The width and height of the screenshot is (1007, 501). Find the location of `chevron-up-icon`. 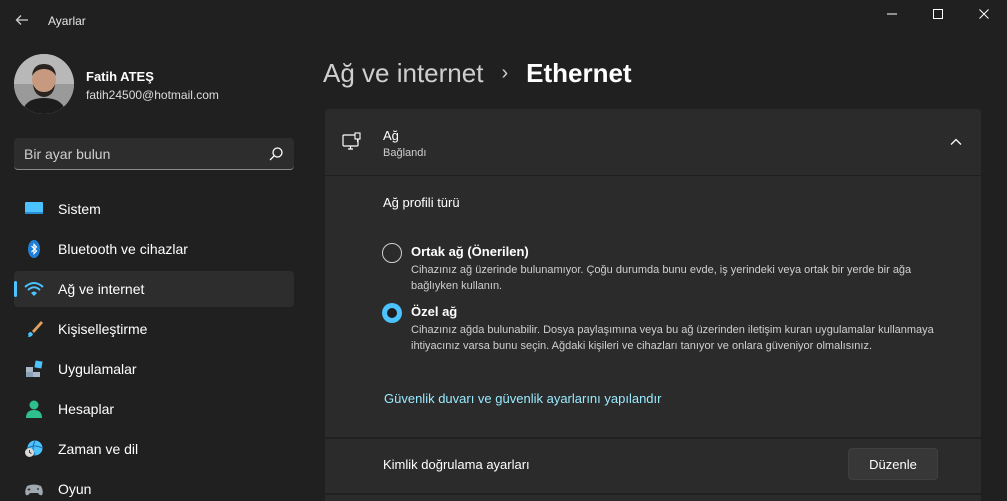

chevron-up-icon is located at coordinates (956, 142).